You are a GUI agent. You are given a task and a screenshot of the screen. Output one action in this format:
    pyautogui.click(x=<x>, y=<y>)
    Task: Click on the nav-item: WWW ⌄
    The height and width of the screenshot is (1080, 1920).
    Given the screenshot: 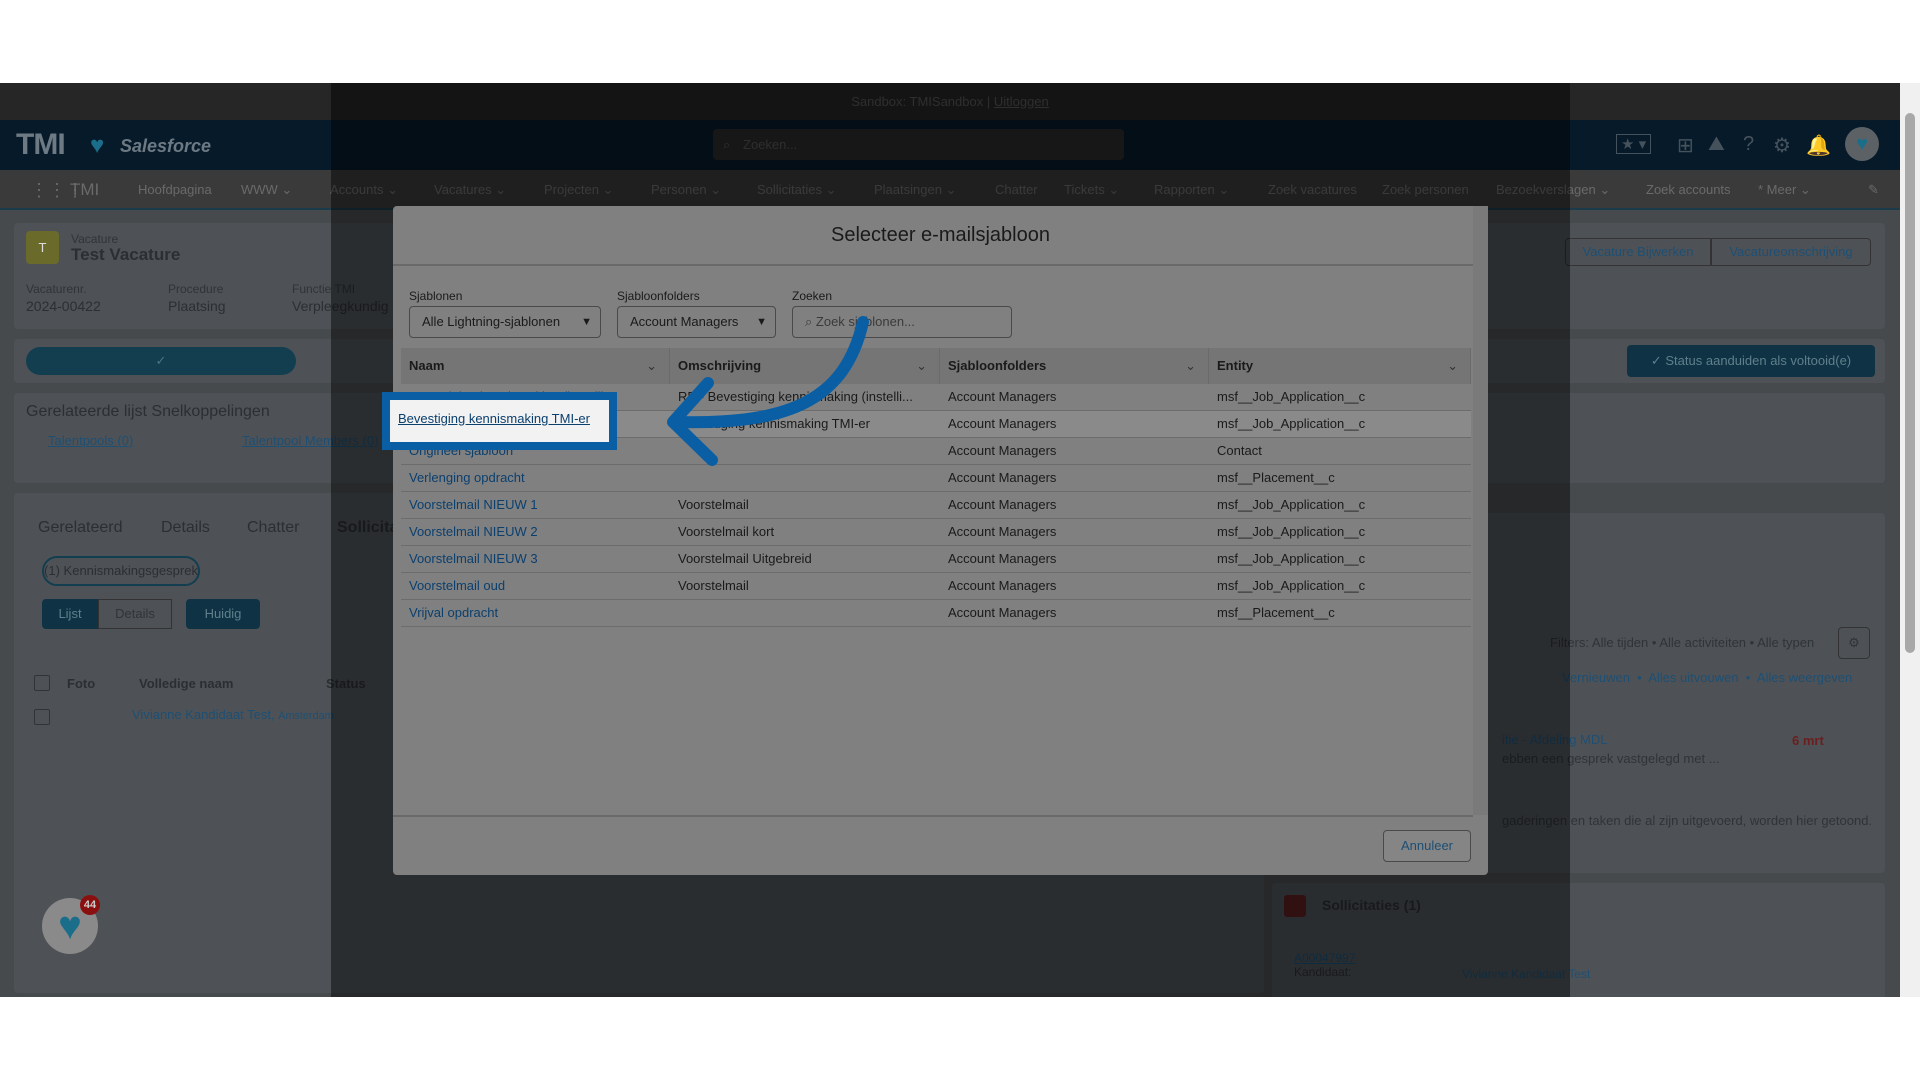 What is the action you would take?
    pyautogui.click(x=266, y=190)
    